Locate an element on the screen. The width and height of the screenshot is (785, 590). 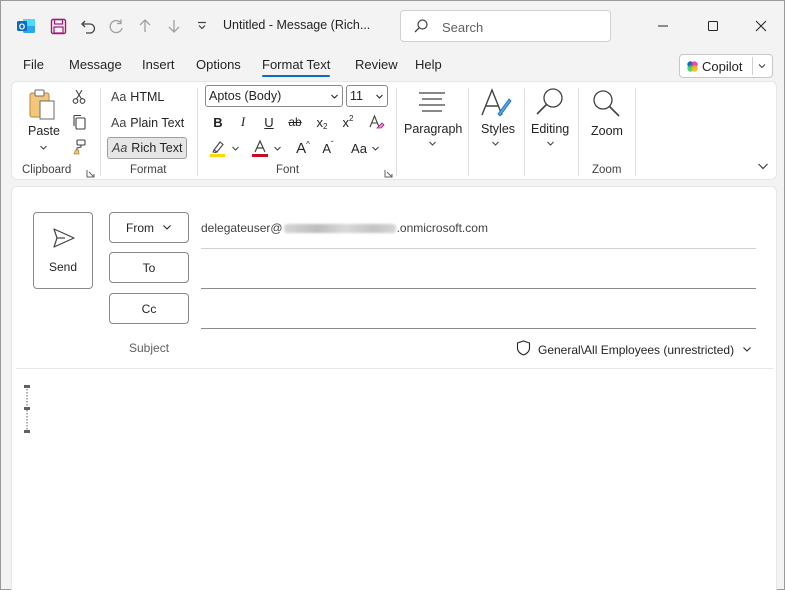
arrow-down-icon is located at coordinates (174, 26).